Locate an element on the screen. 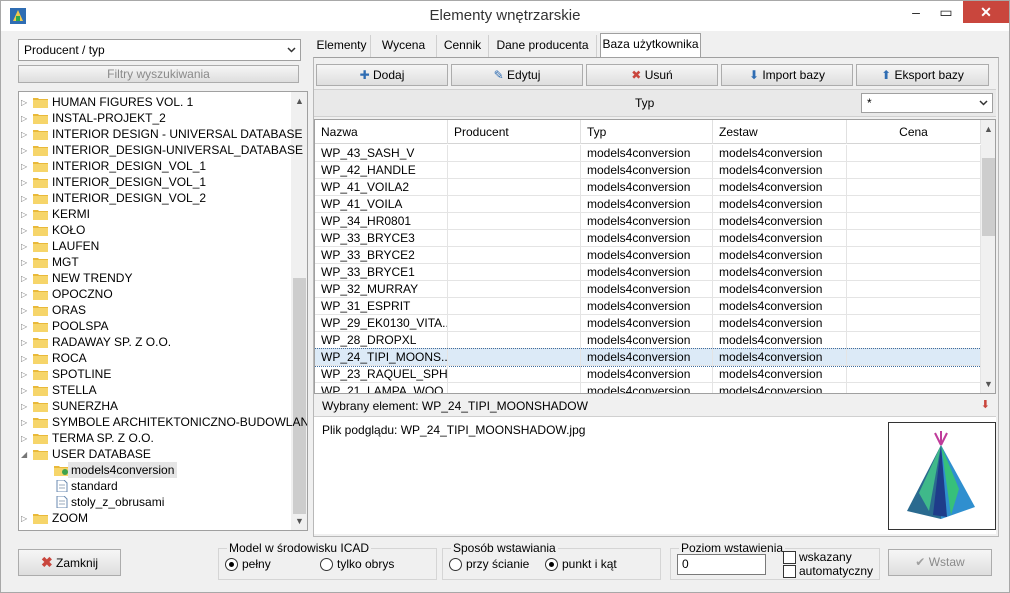 Image resolution: width=1010 pixels, height=593 pixels. column-header-cena: Cena is located at coordinates (914, 132).